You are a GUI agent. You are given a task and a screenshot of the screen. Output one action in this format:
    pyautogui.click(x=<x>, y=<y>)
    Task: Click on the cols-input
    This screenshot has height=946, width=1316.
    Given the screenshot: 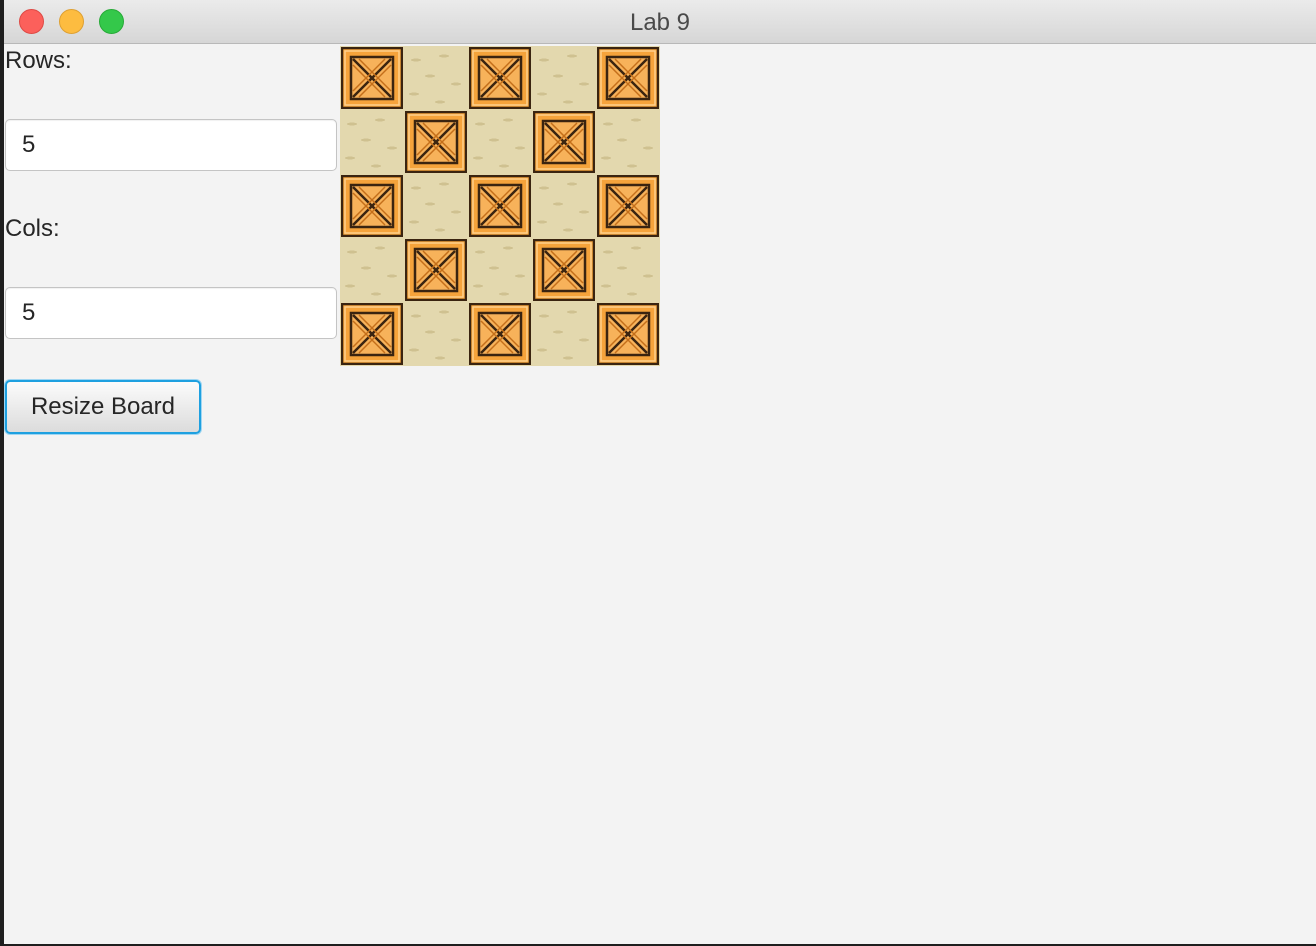 What is the action you would take?
    pyautogui.click(x=171, y=313)
    